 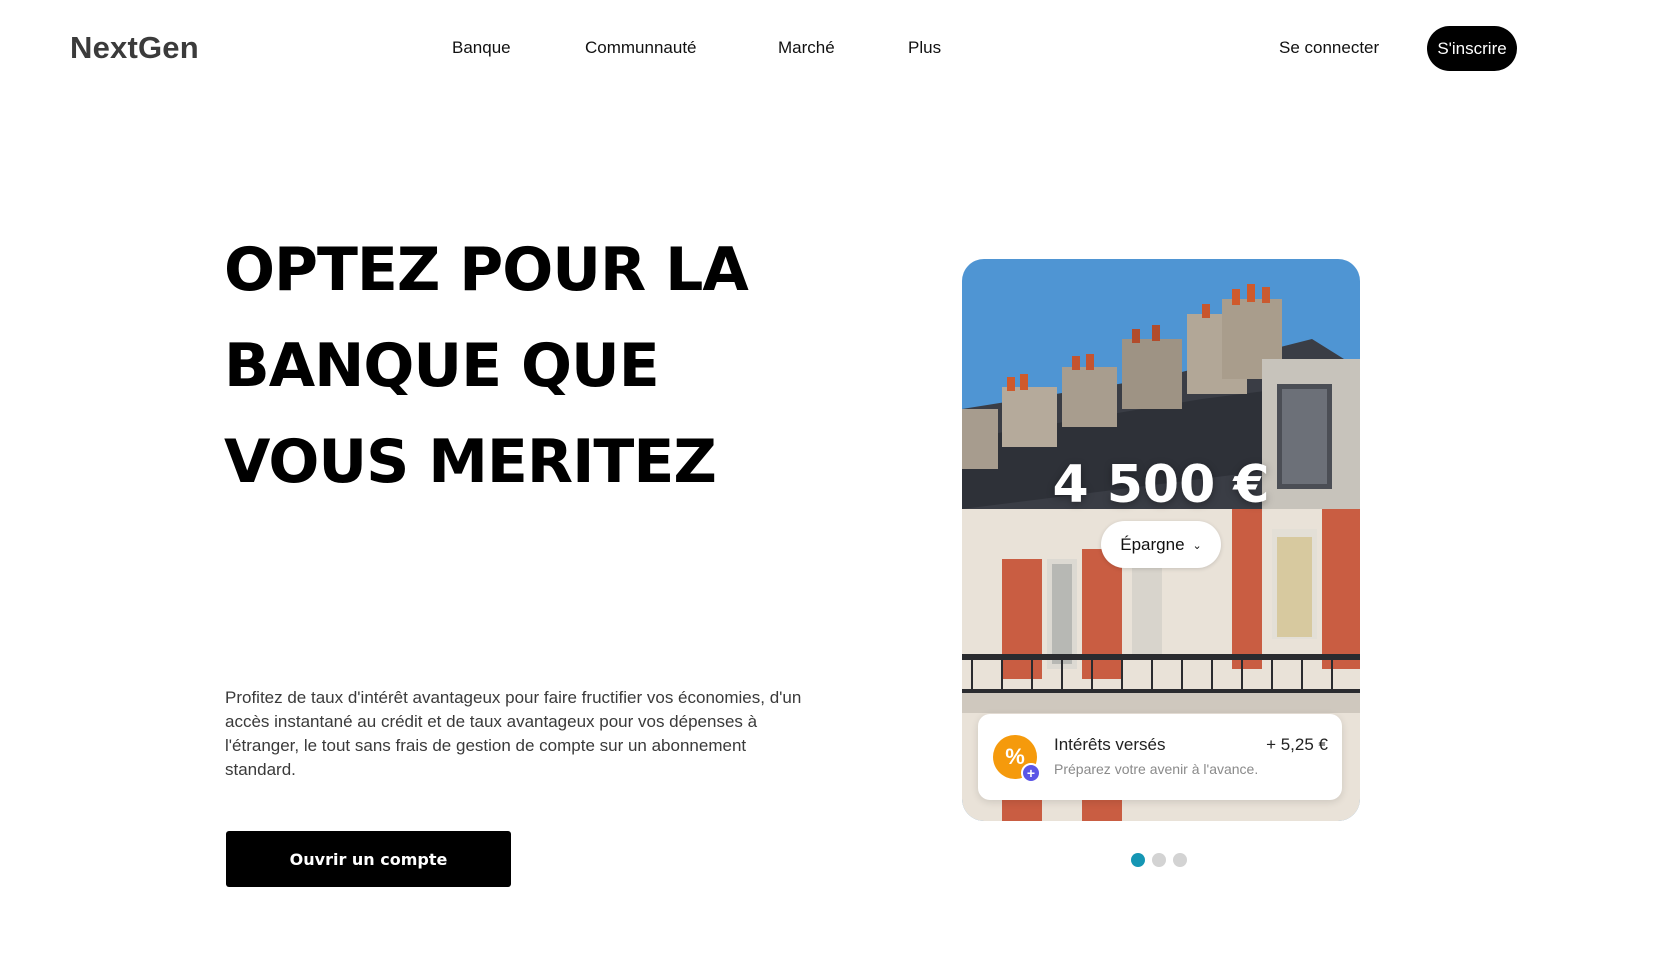 I want to click on carousel-dots, so click(x=1159, y=860).